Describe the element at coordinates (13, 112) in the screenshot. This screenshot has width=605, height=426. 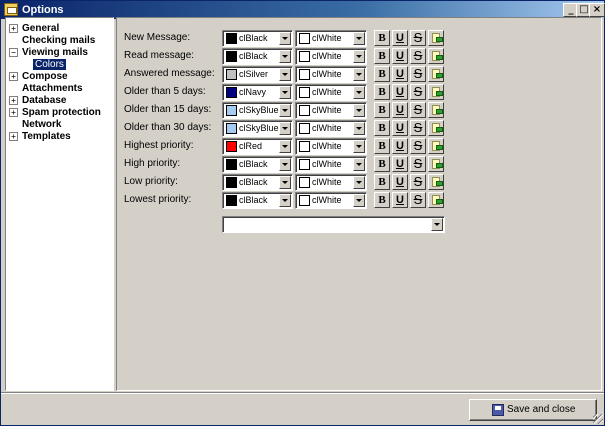
I see `tree-expander-spam-protection-icon: +` at that location.